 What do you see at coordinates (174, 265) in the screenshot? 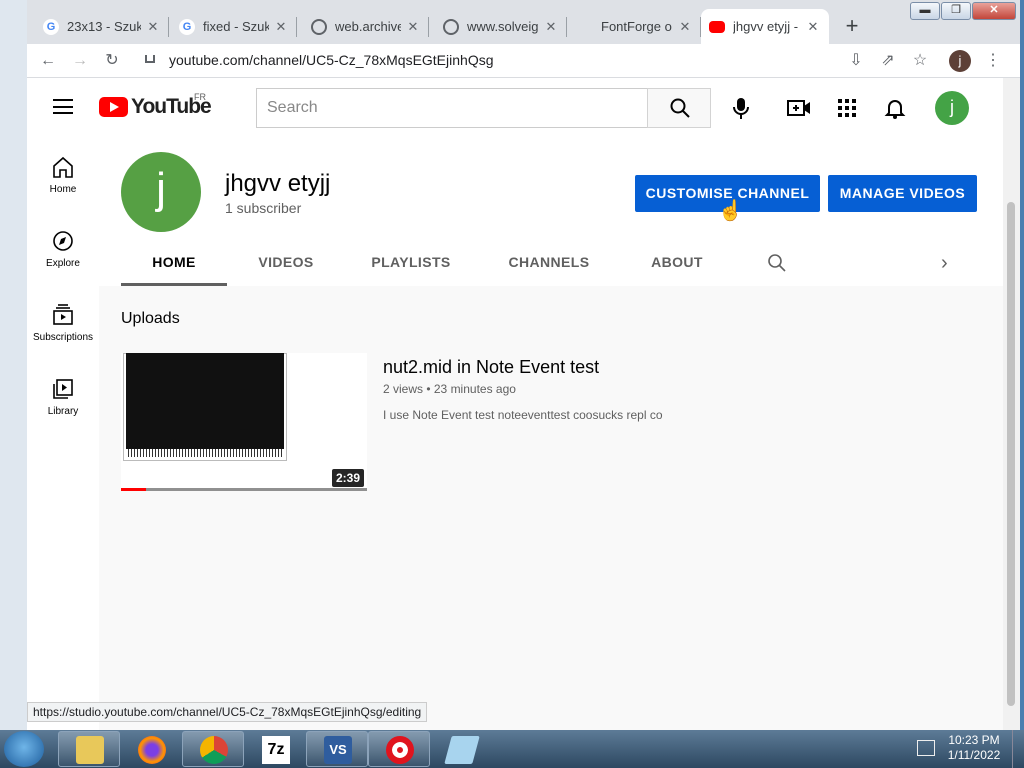
I see `tab-home: HOME` at bounding box center [174, 265].